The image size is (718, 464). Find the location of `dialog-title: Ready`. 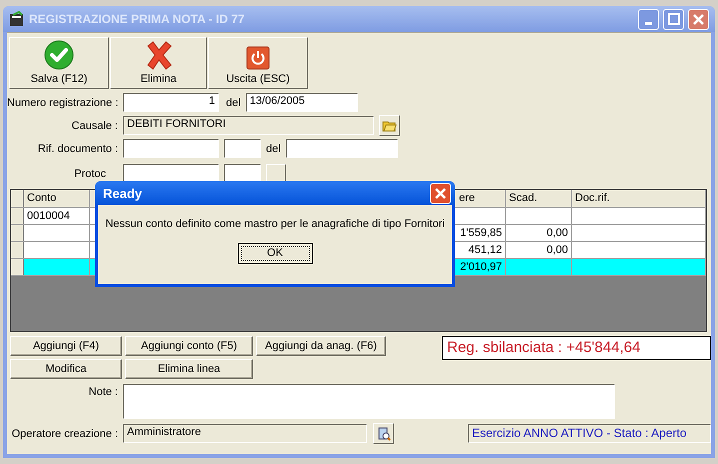

dialog-title: Ready is located at coordinates (123, 193).